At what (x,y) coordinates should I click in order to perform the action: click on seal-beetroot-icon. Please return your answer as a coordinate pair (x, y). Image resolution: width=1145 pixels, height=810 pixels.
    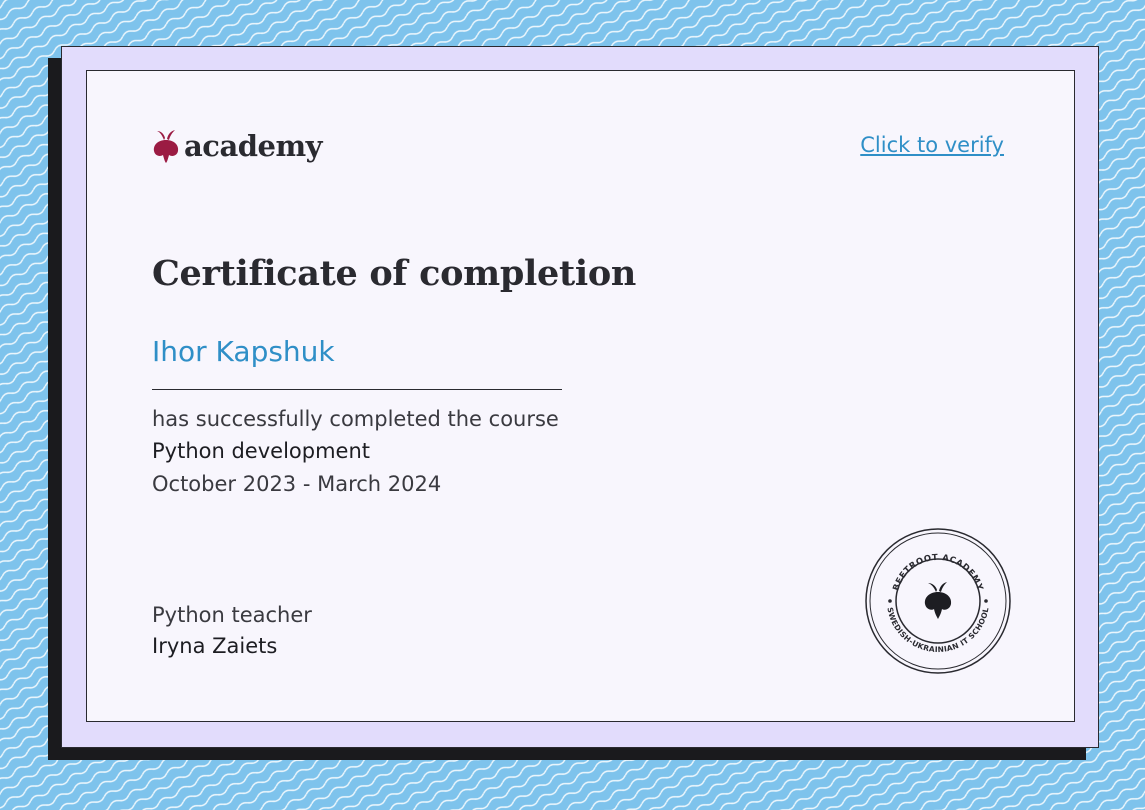
    Looking at the image, I should click on (938, 600).